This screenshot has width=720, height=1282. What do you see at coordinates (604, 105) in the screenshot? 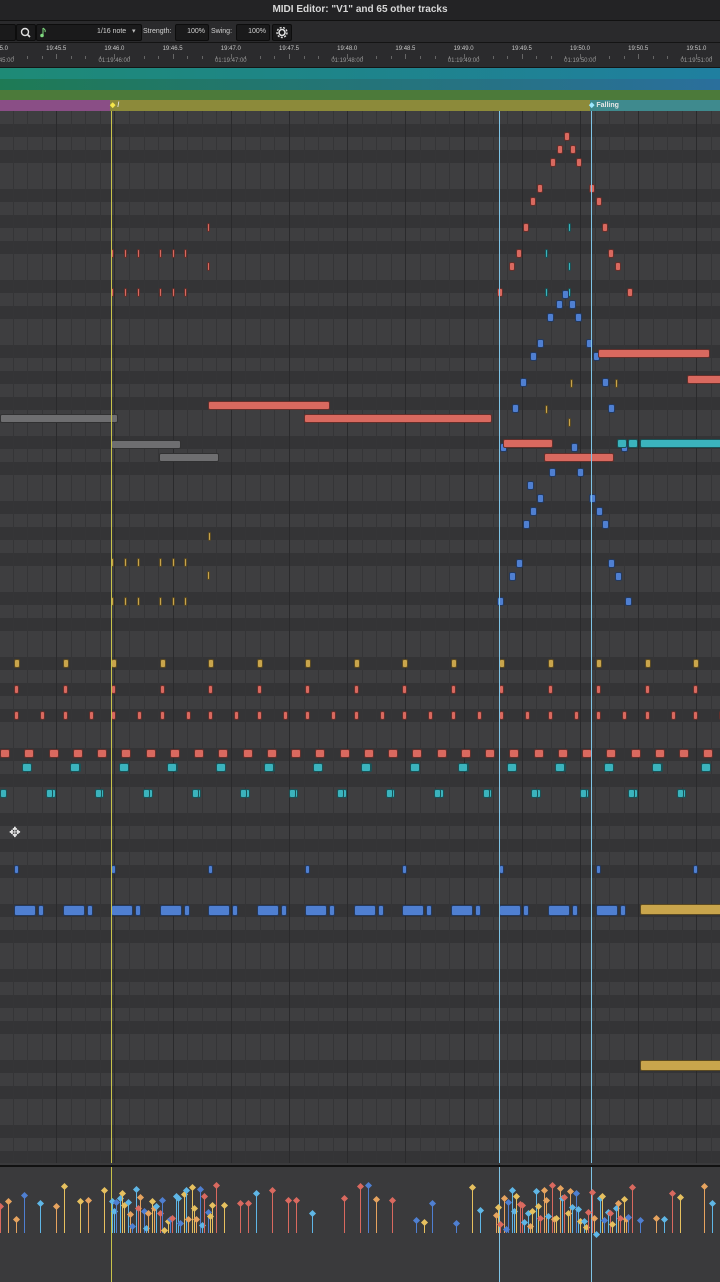
I see `marker-label-falling: ◆ Falling` at bounding box center [604, 105].